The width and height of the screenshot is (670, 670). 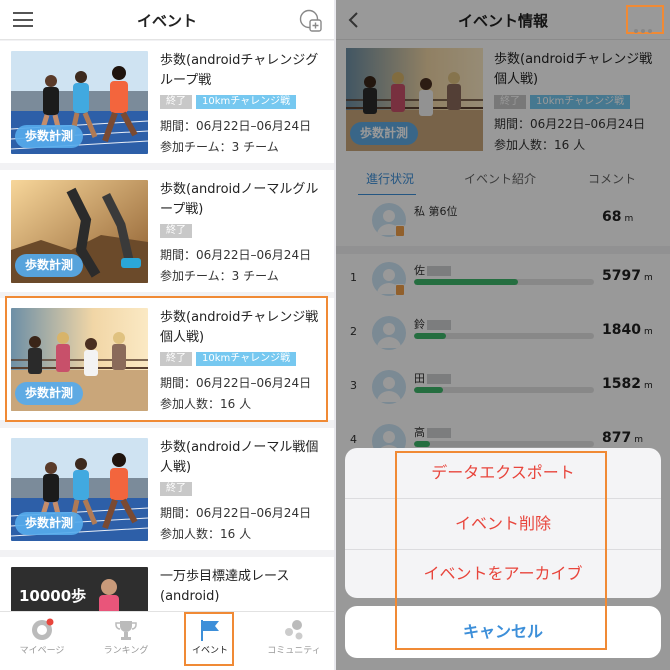 What do you see at coordinates (246, 102) in the screenshot?
I see `category-badge: 10kmチャレンジ戦` at bounding box center [246, 102].